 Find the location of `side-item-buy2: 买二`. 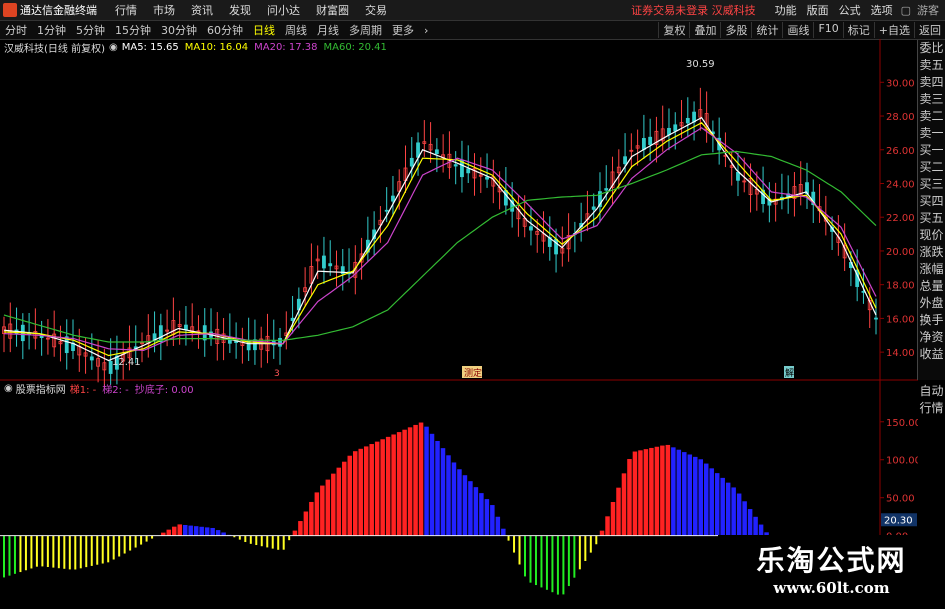

side-item-buy2: 买二 is located at coordinates (931, 167).